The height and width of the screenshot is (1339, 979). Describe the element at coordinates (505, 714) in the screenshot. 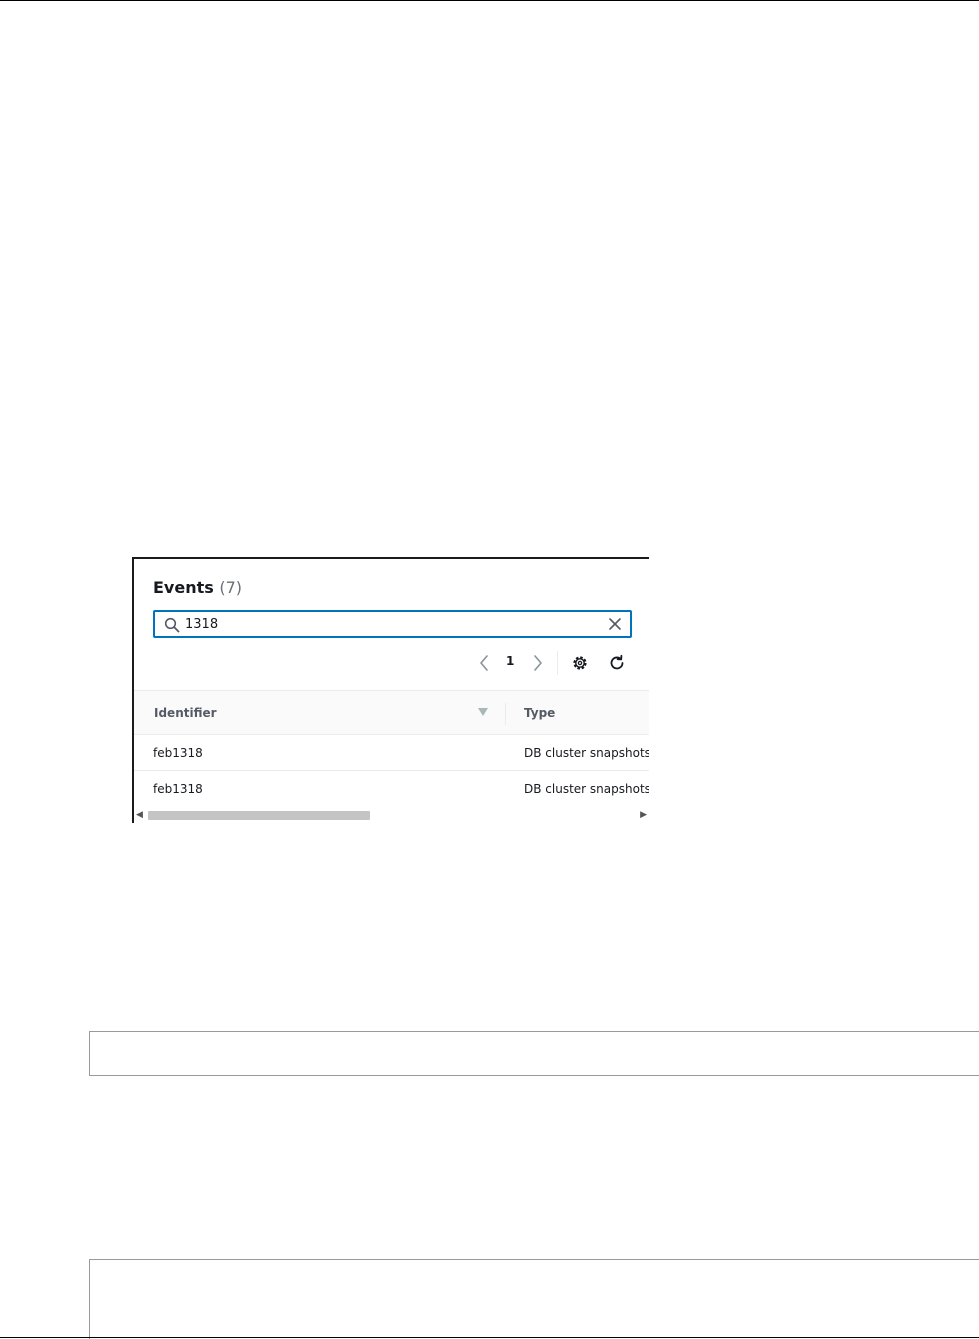

I see `column-divider` at that location.